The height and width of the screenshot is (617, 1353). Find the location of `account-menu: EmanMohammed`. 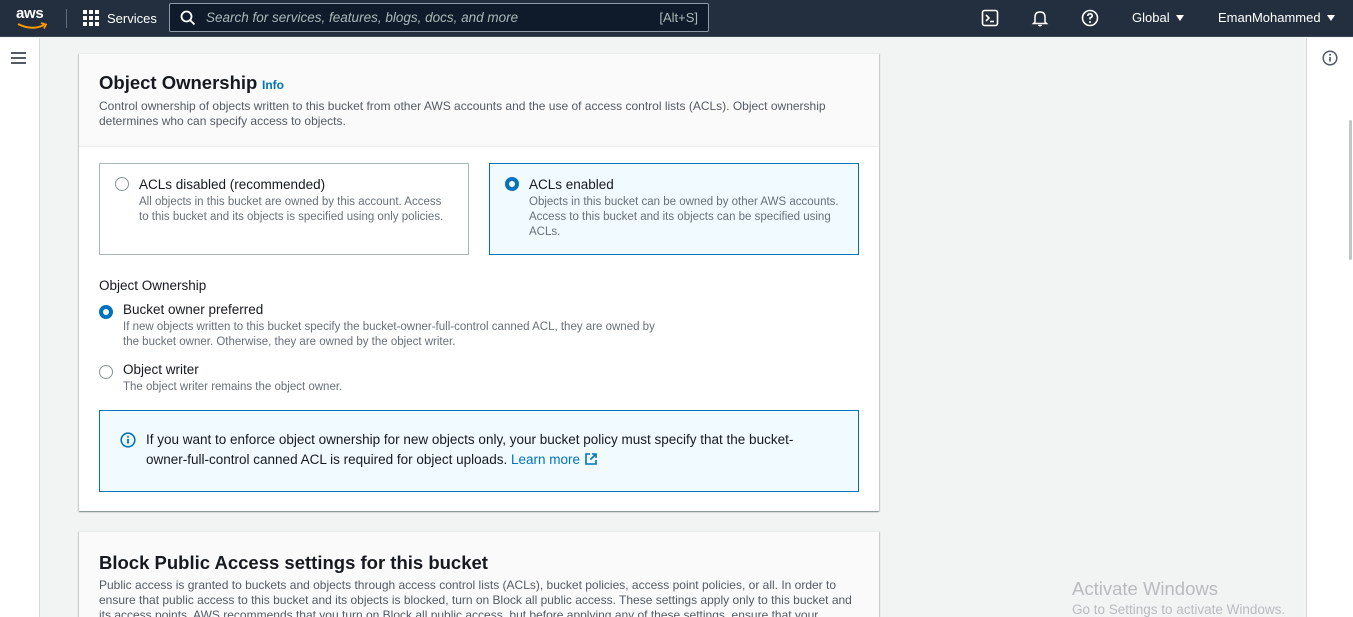

account-menu: EmanMohammed is located at coordinates (1276, 17).